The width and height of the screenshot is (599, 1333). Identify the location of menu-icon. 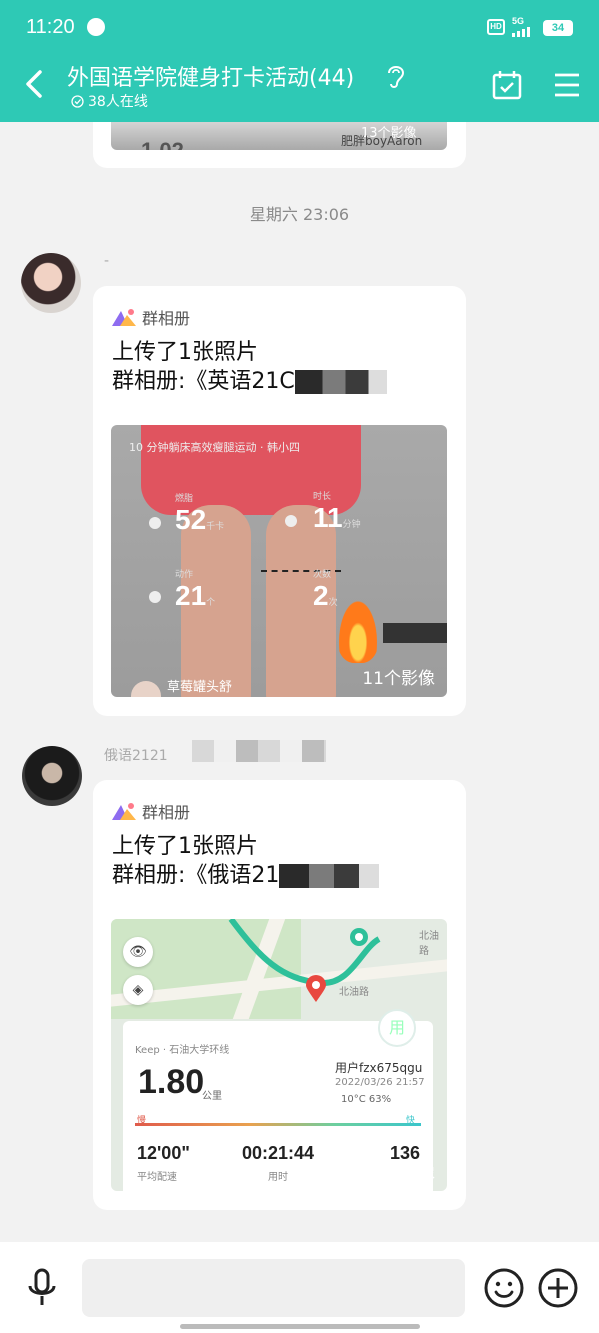
(567, 85).